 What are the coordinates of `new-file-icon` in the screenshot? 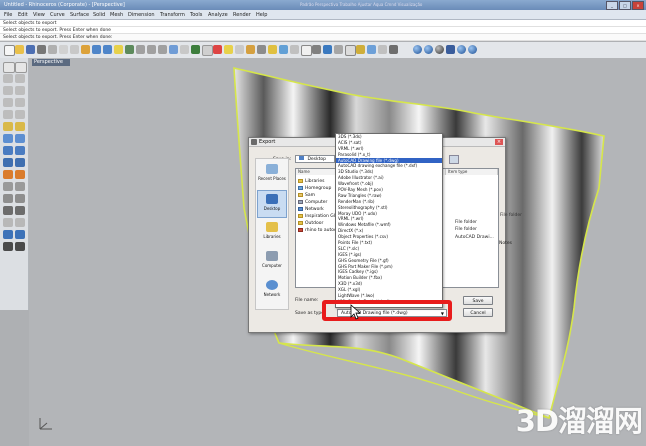 It's located at (9, 50).